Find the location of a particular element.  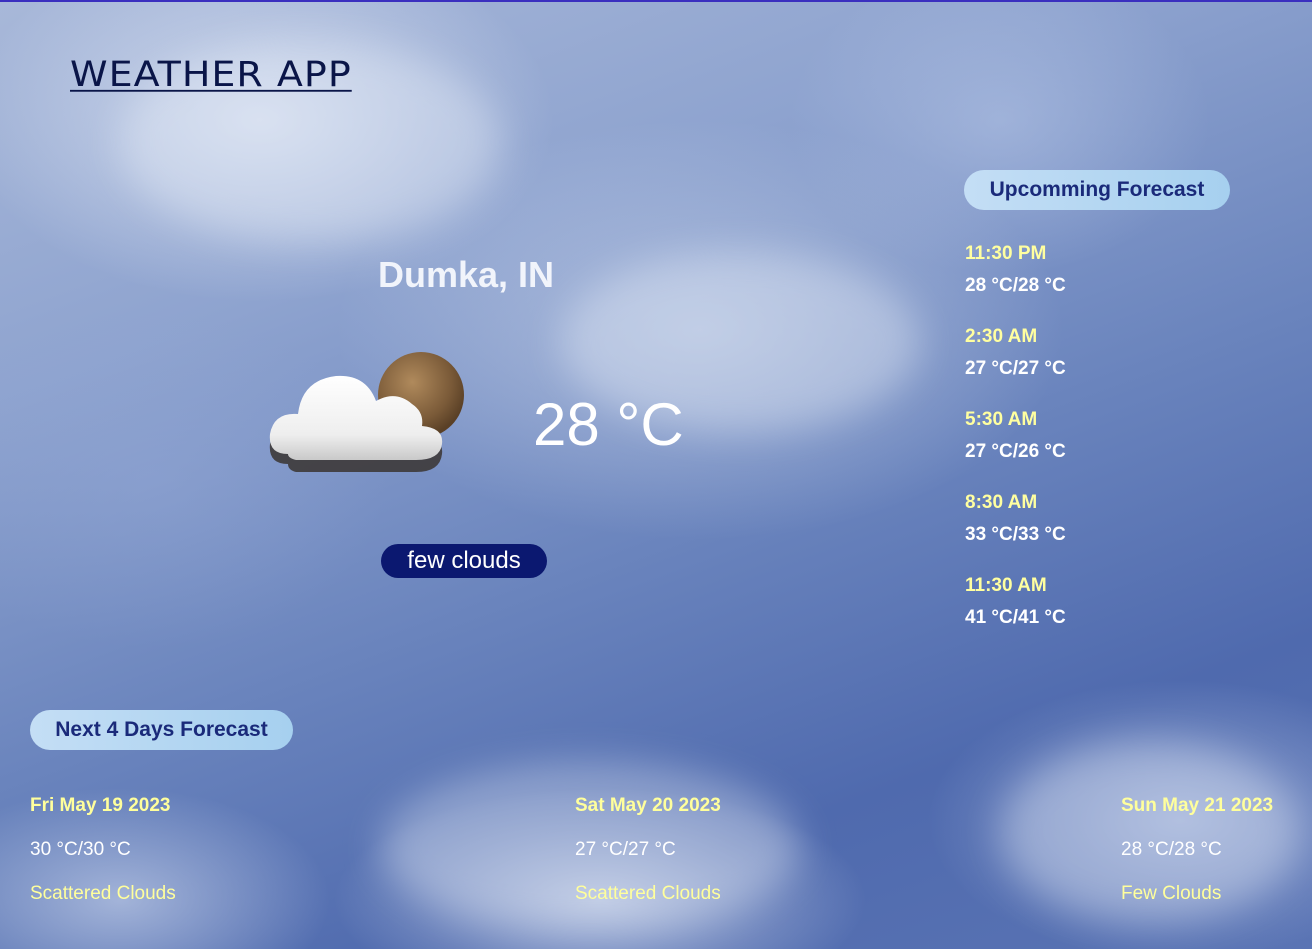

next-days-forecast-label: Next 4 Days Forecast is located at coordinates (161, 730).